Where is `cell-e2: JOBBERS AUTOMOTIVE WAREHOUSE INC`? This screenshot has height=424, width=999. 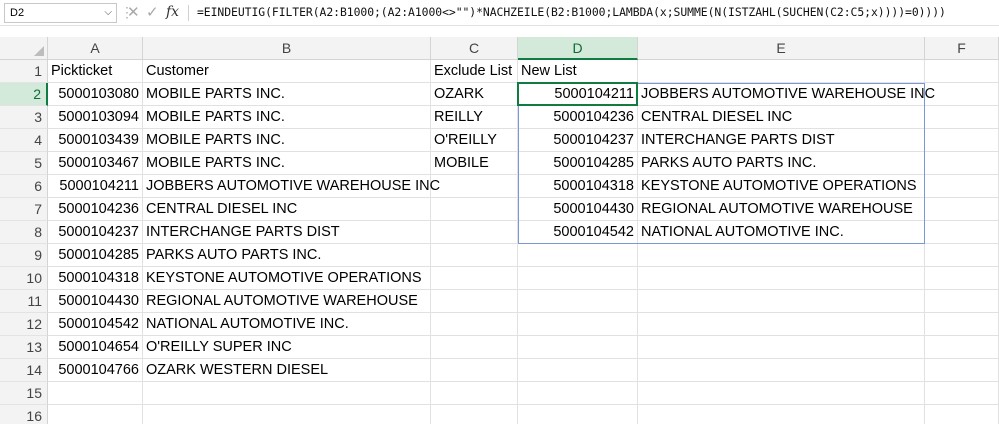 cell-e2: JOBBERS AUTOMOTIVE WAREHOUSE INC is located at coordinates (786, 94).